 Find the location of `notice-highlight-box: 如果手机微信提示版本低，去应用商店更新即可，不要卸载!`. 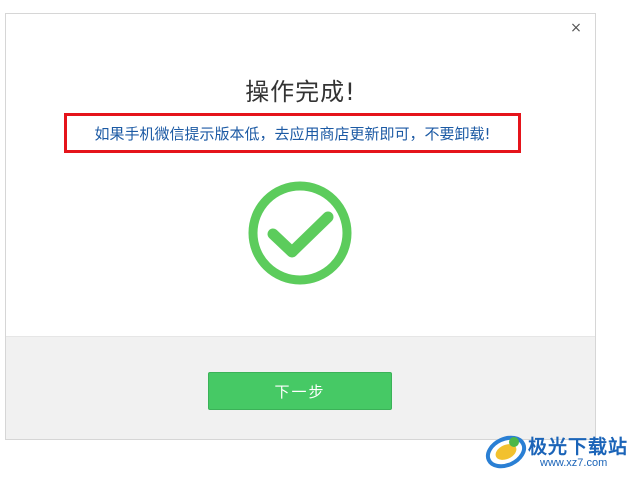

notice-highlight-box: 如果手机微信提示版本低，去应用商店更新即可，不要卸载! is located at coordinates (292, 133).